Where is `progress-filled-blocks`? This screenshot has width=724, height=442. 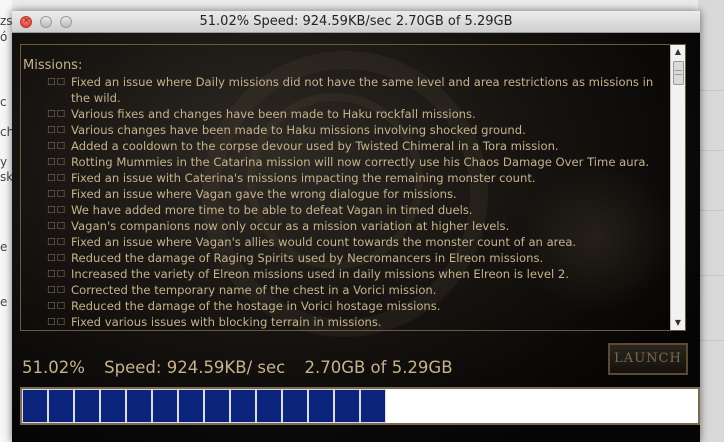
progress-filled-blocks is located at coordinates (205, 406).